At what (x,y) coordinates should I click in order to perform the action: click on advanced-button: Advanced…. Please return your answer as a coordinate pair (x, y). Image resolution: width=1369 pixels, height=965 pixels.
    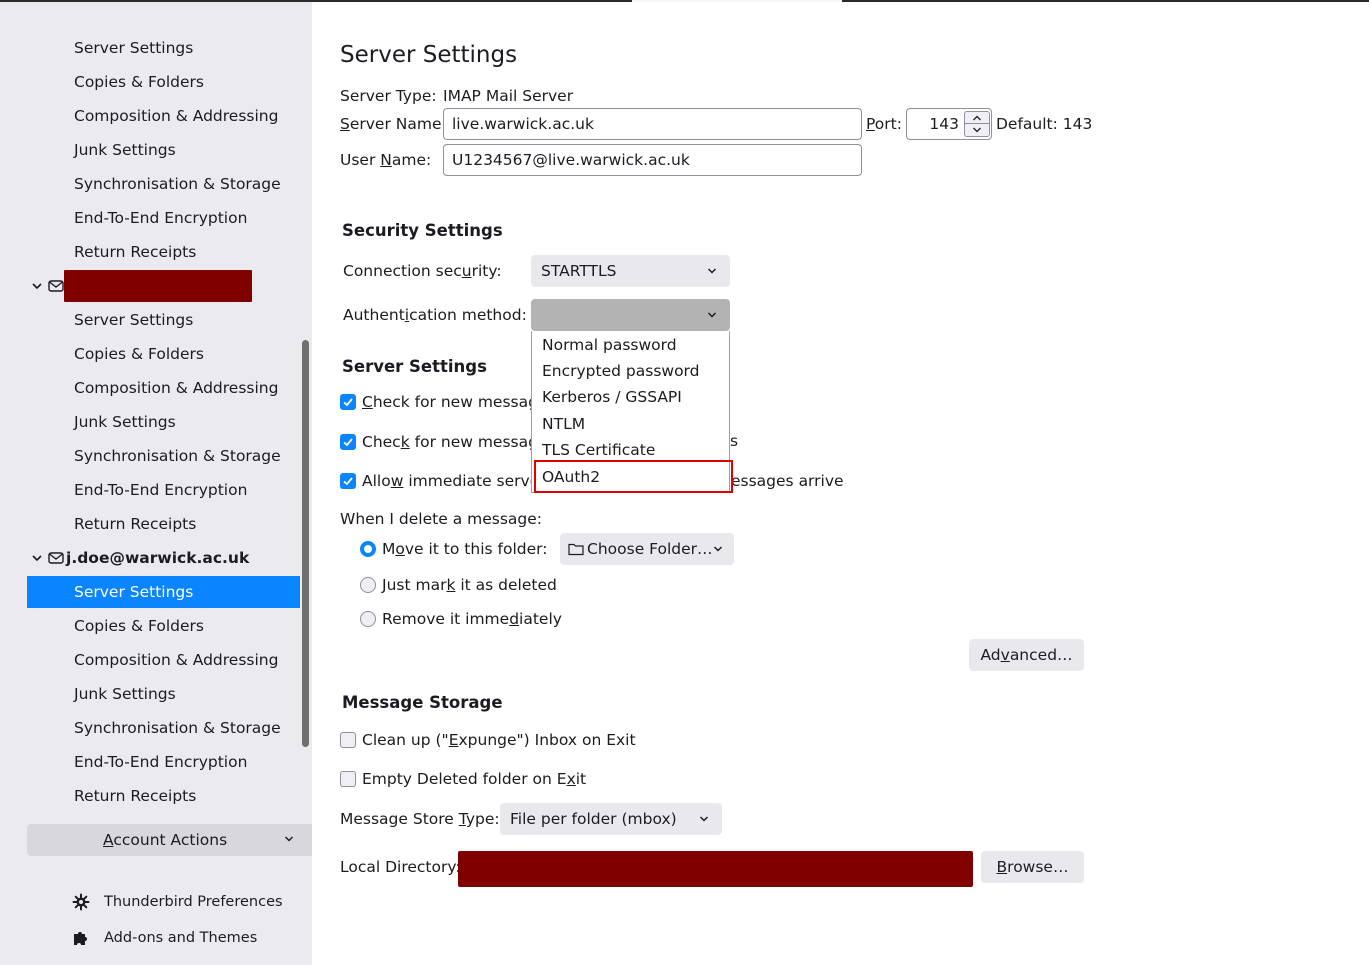
    Looking at the image, I should click on (1026, 655).